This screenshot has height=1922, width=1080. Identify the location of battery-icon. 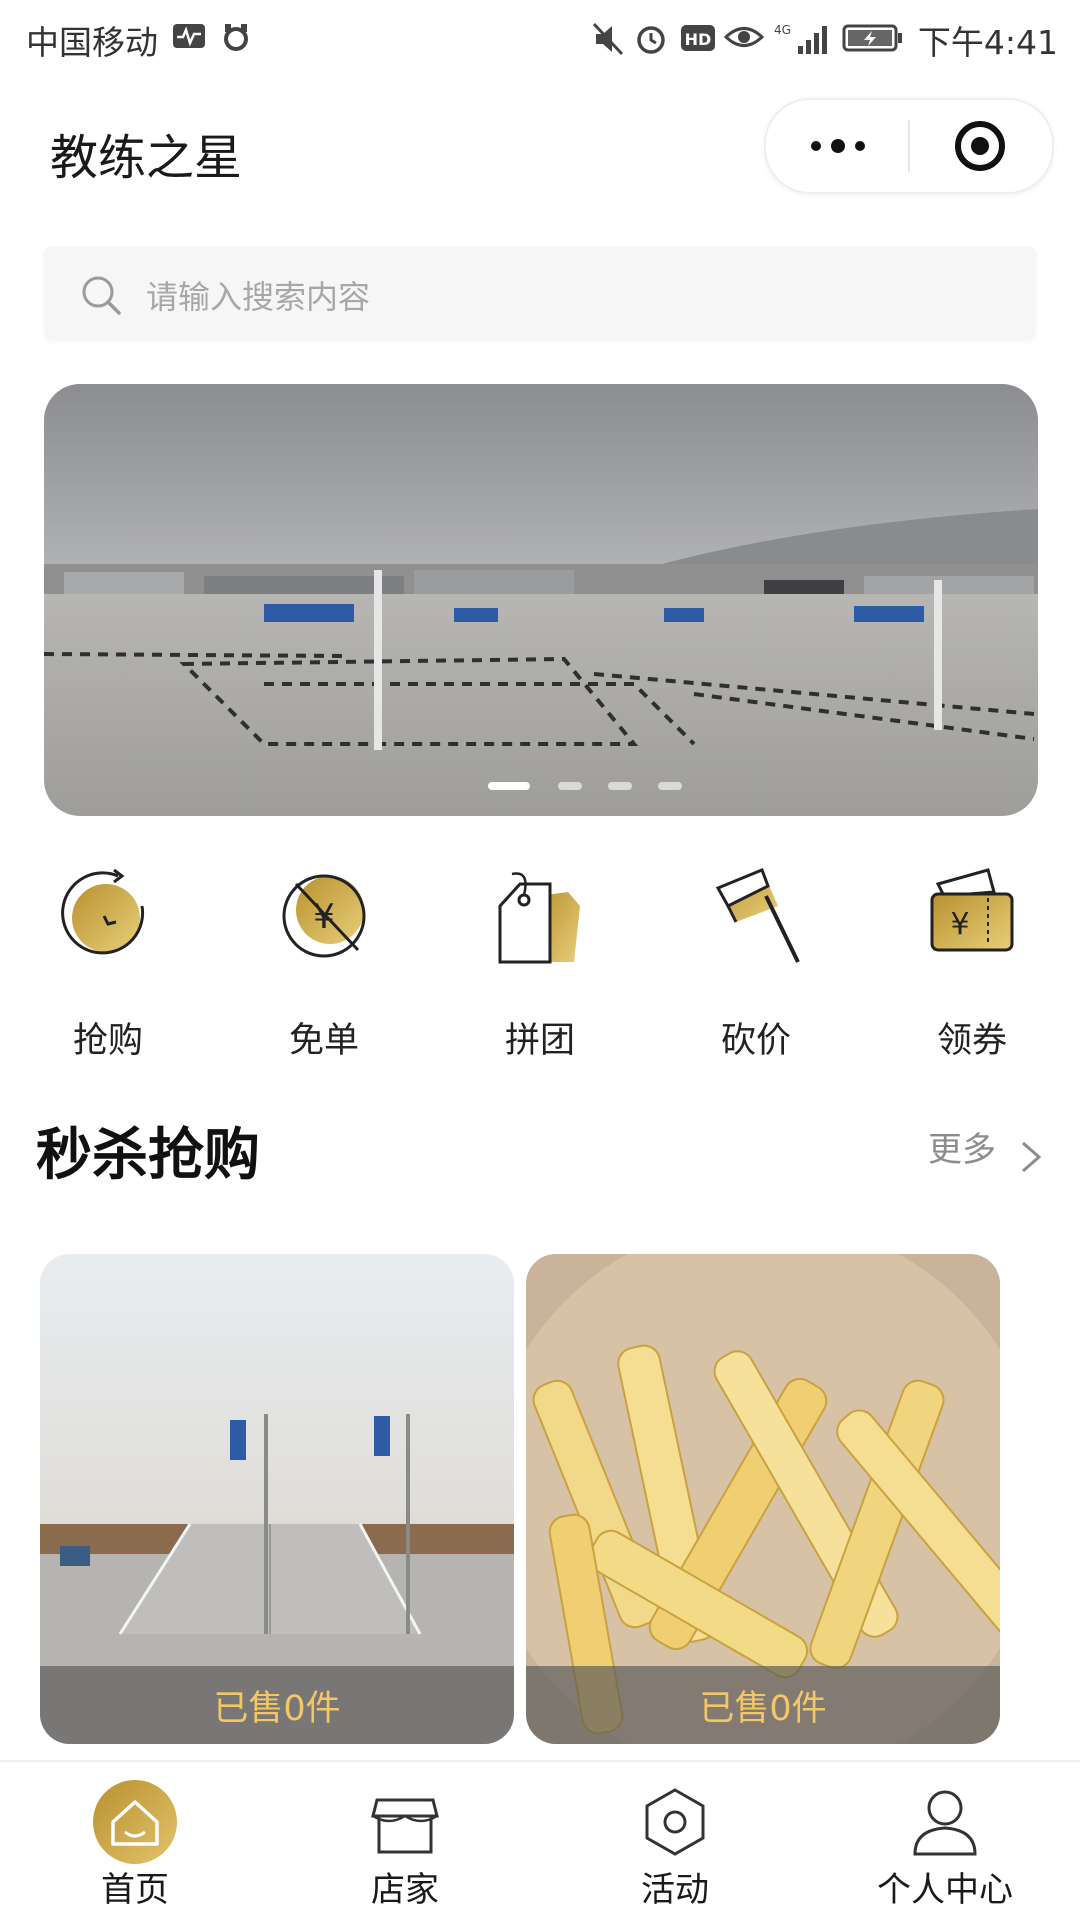
(872, 38).